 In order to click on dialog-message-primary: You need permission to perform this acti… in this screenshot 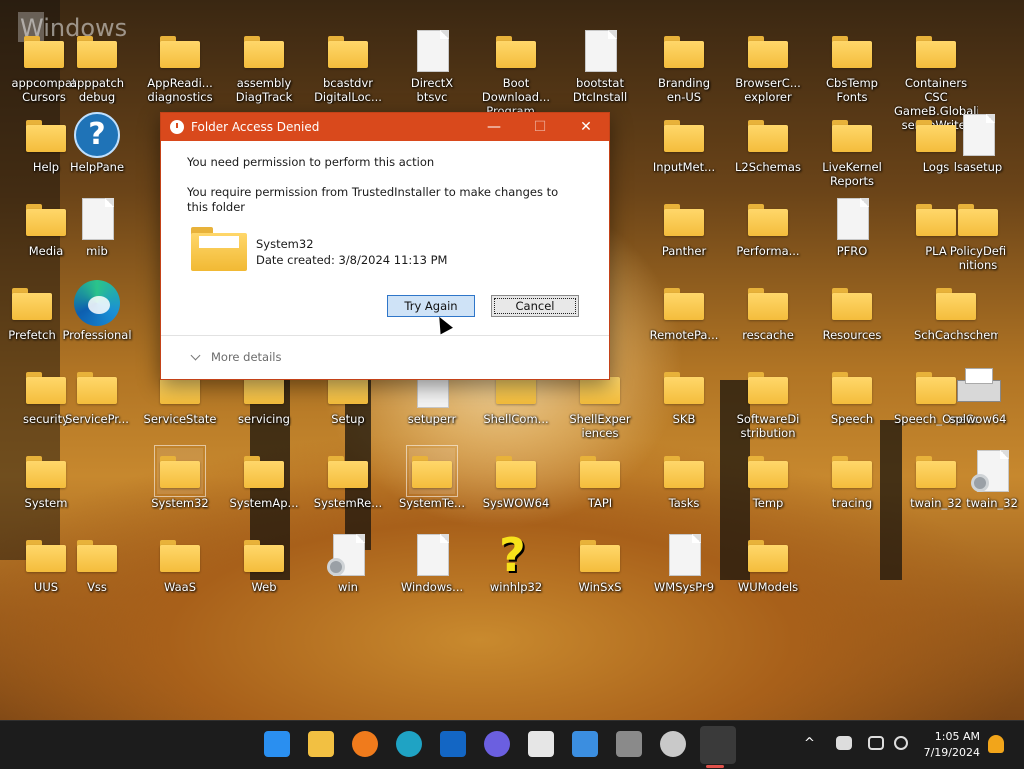, I will do `click(311, 162)`.